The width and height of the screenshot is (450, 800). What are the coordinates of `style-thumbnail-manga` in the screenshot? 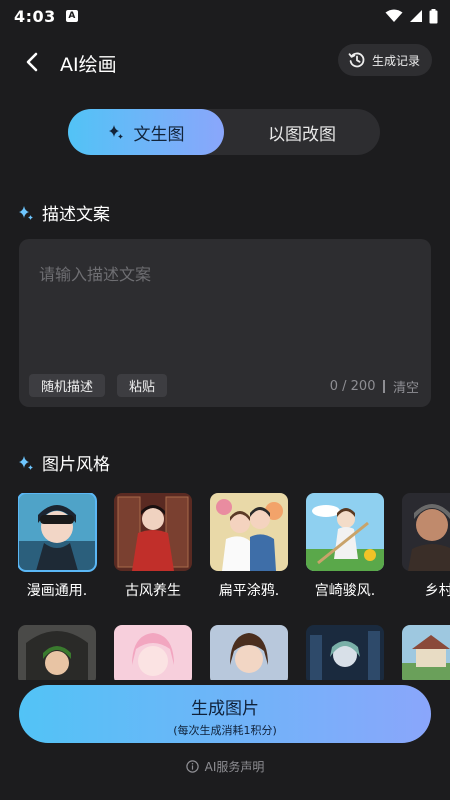 It's located at (57, 532).